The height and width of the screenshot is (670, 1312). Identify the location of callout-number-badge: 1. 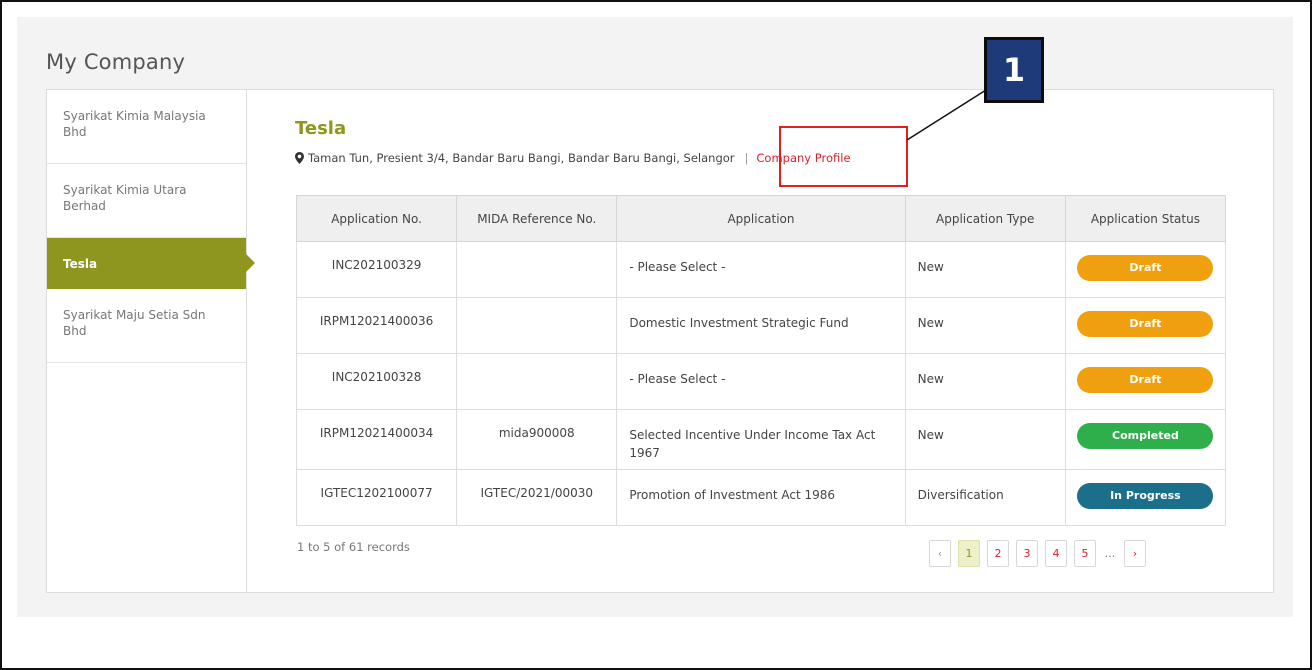
(1014, 70).